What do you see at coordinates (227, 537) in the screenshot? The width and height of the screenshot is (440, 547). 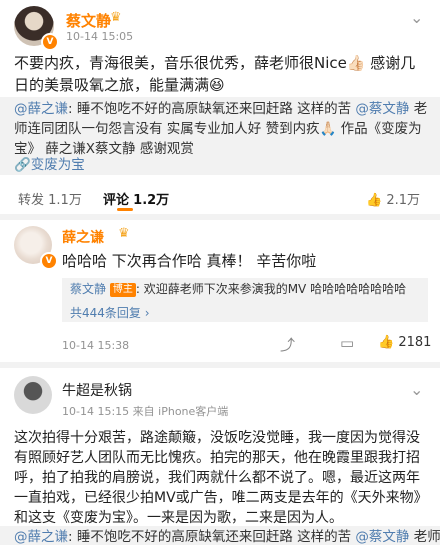 I see `quoted-post-text: @薛之谦: 睡不饱吃不好的高原缺氧还来回赶路 这样的苦 @蔡文静 老师` at bounding box center [227, 537].